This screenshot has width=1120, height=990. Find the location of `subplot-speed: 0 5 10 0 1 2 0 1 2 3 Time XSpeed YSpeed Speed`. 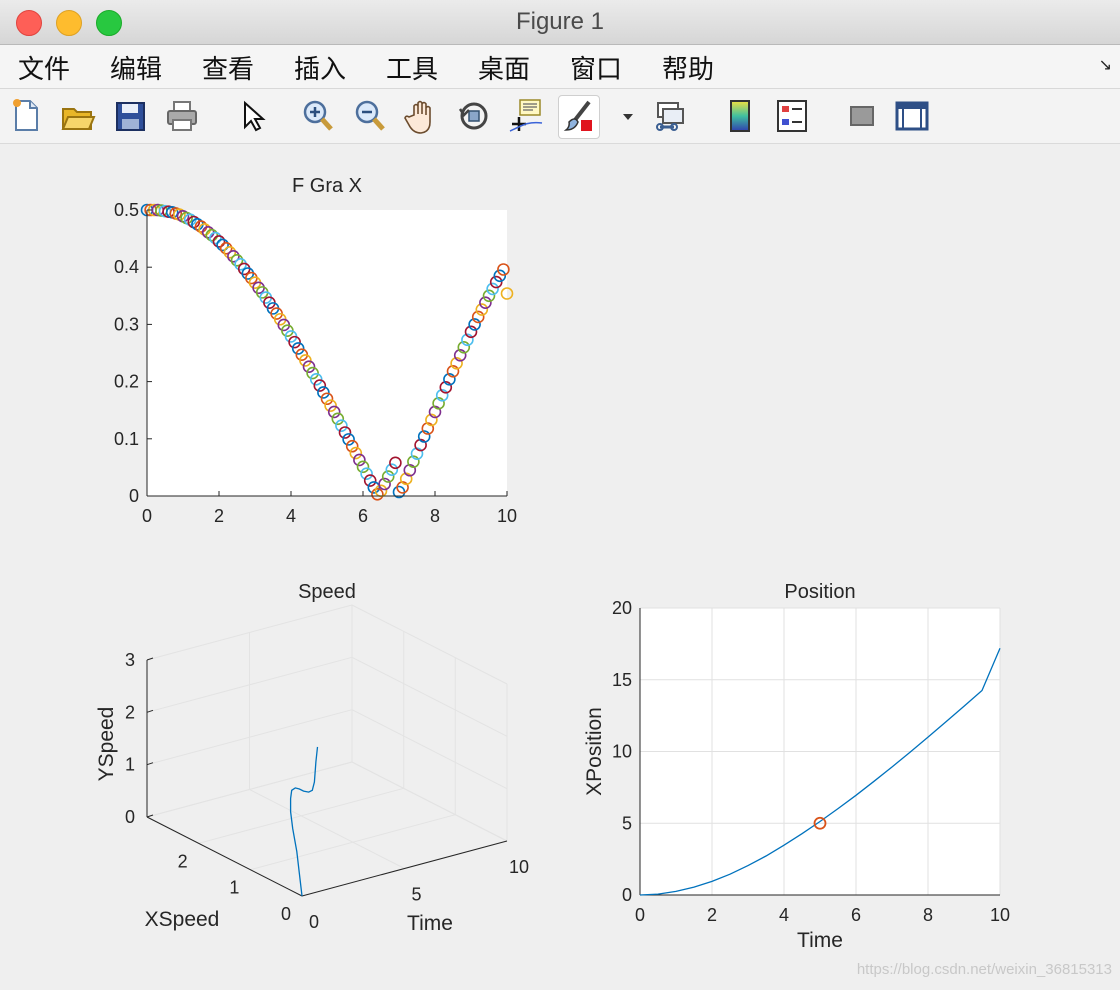

subplot-speed: 0 5 10 0 1 2 0 1 2 3 Time XSpeed YSpeed Speed is located at coordinates (312, 758).